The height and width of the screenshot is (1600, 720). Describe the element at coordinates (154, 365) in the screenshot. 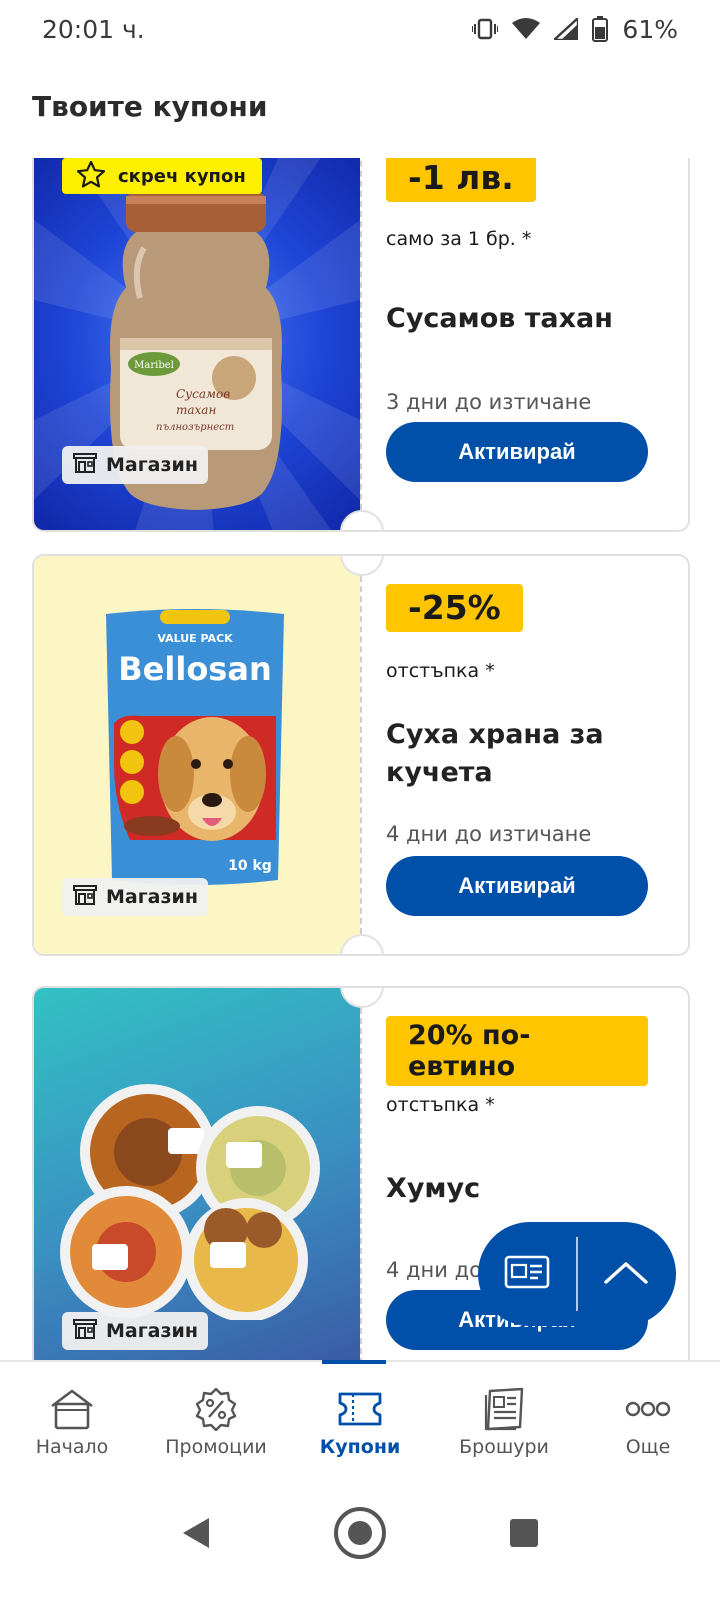

I see `svg-text: Maribel` at that location.